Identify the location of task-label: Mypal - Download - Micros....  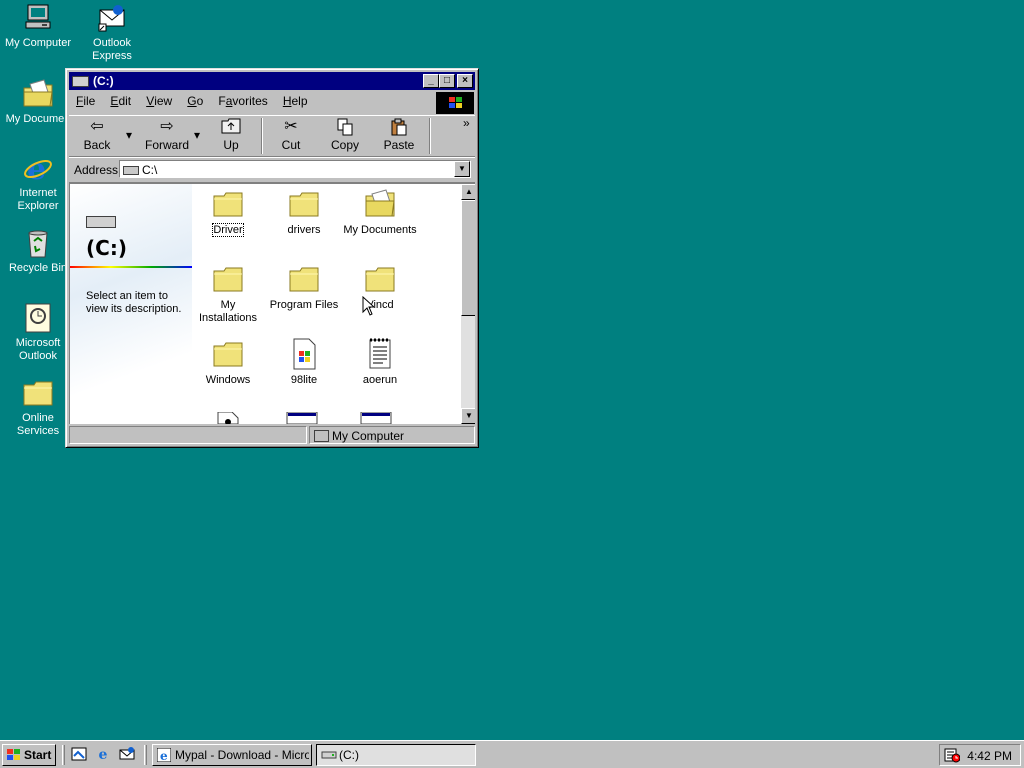
(242, 755).